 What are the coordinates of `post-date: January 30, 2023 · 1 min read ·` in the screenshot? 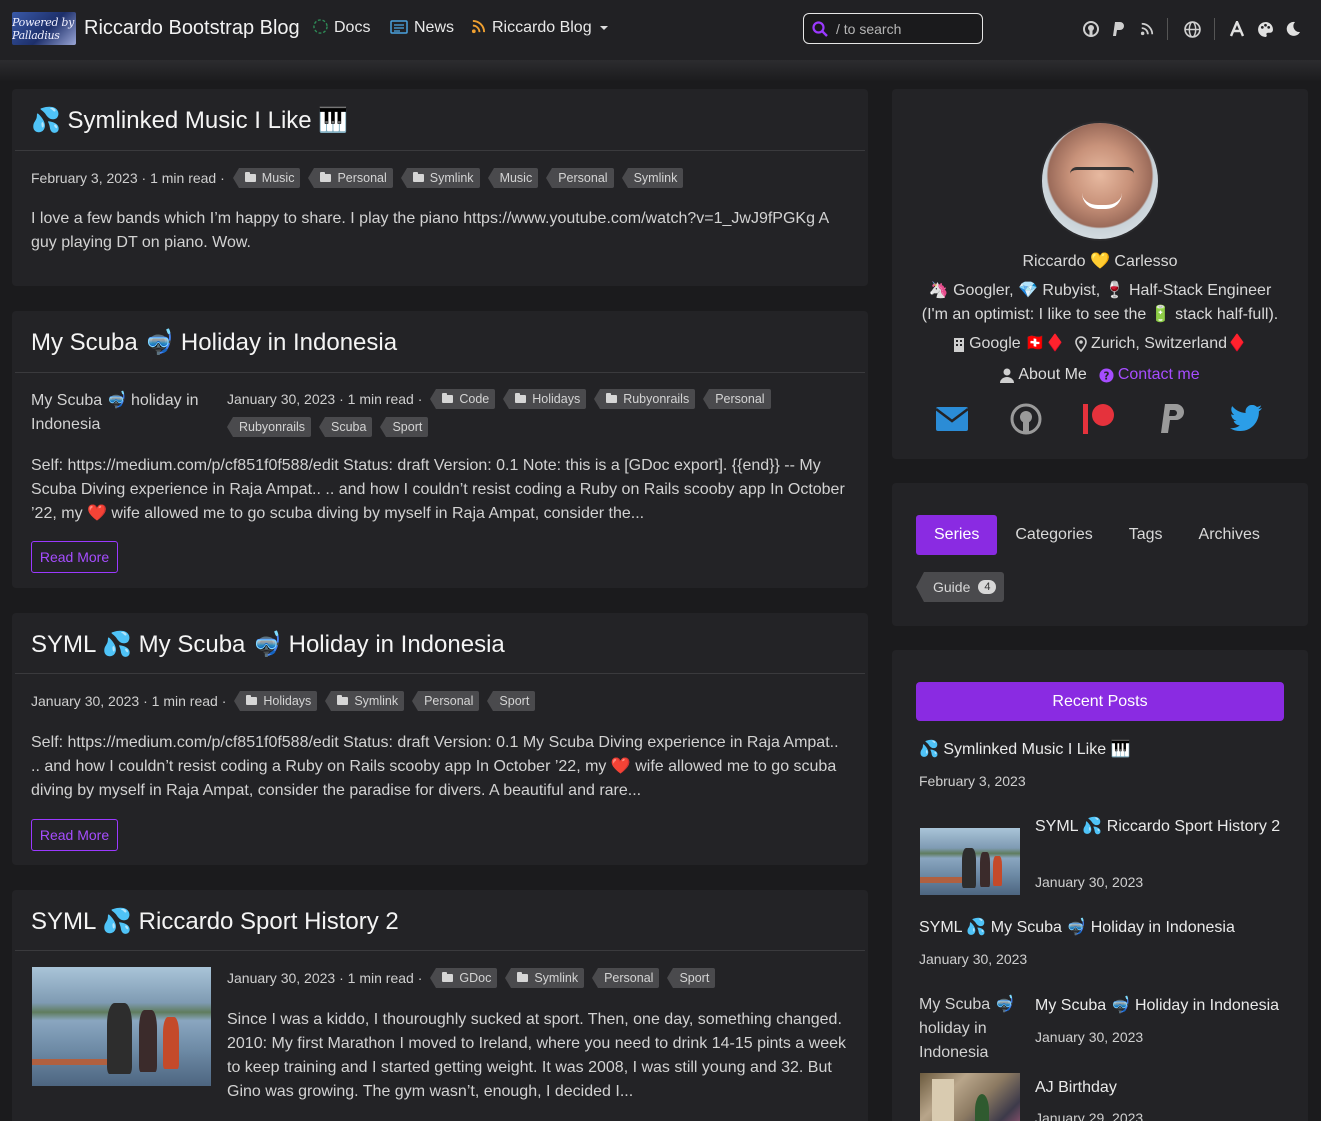 It's located at (325, 399).